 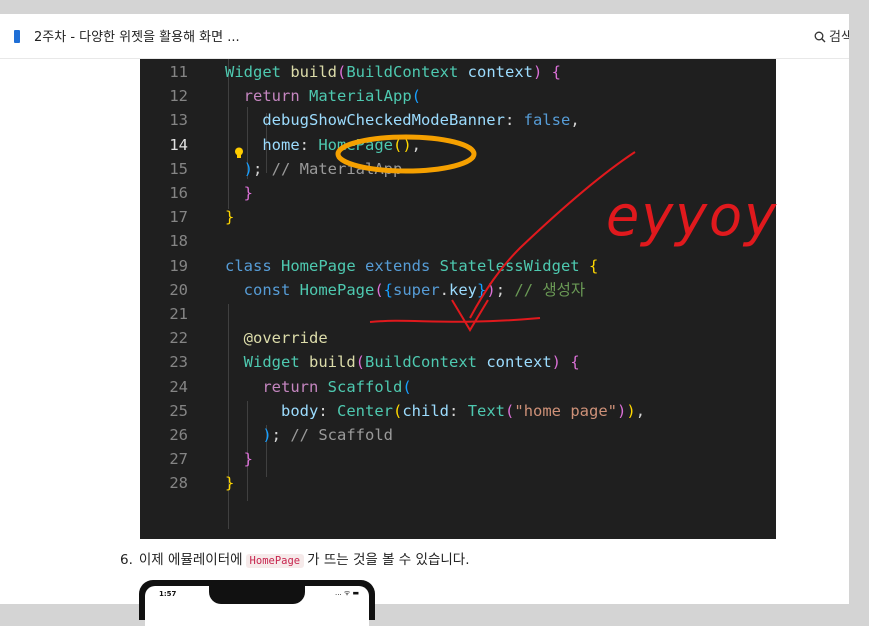 What do you see at coordinates (168, 594) in the screenshot?
I see `phone-time: 1:57` at bounding box center [168, 594].